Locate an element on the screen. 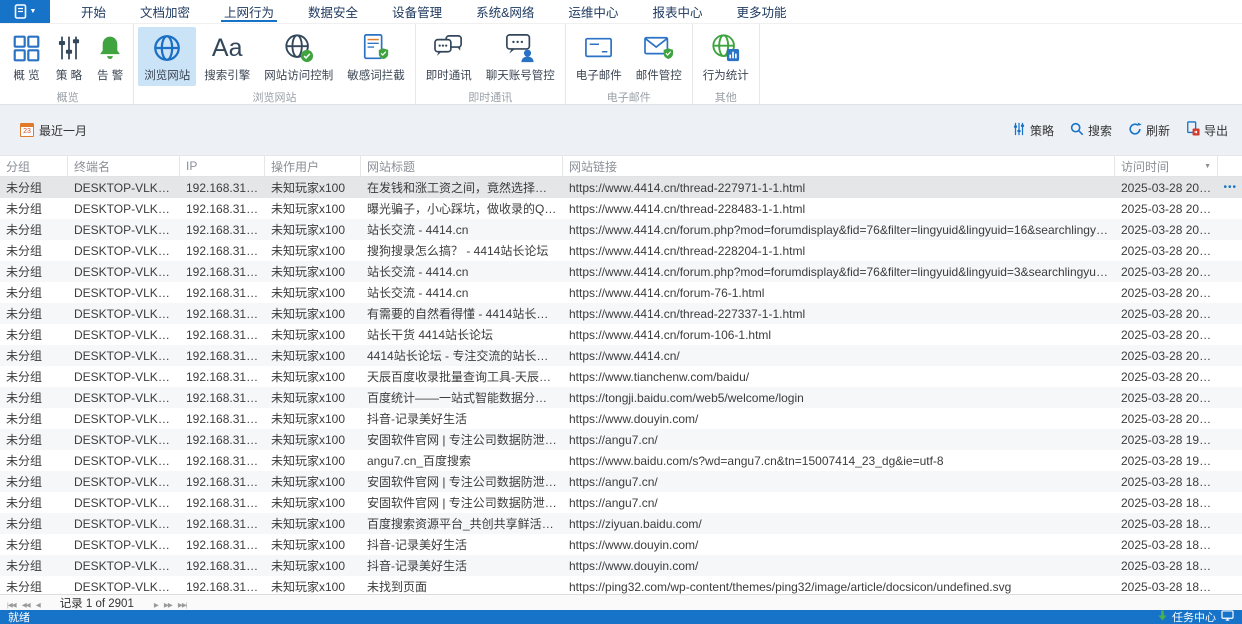  menu-tab-1: 文档加密 is located at coordinates (165, 11).